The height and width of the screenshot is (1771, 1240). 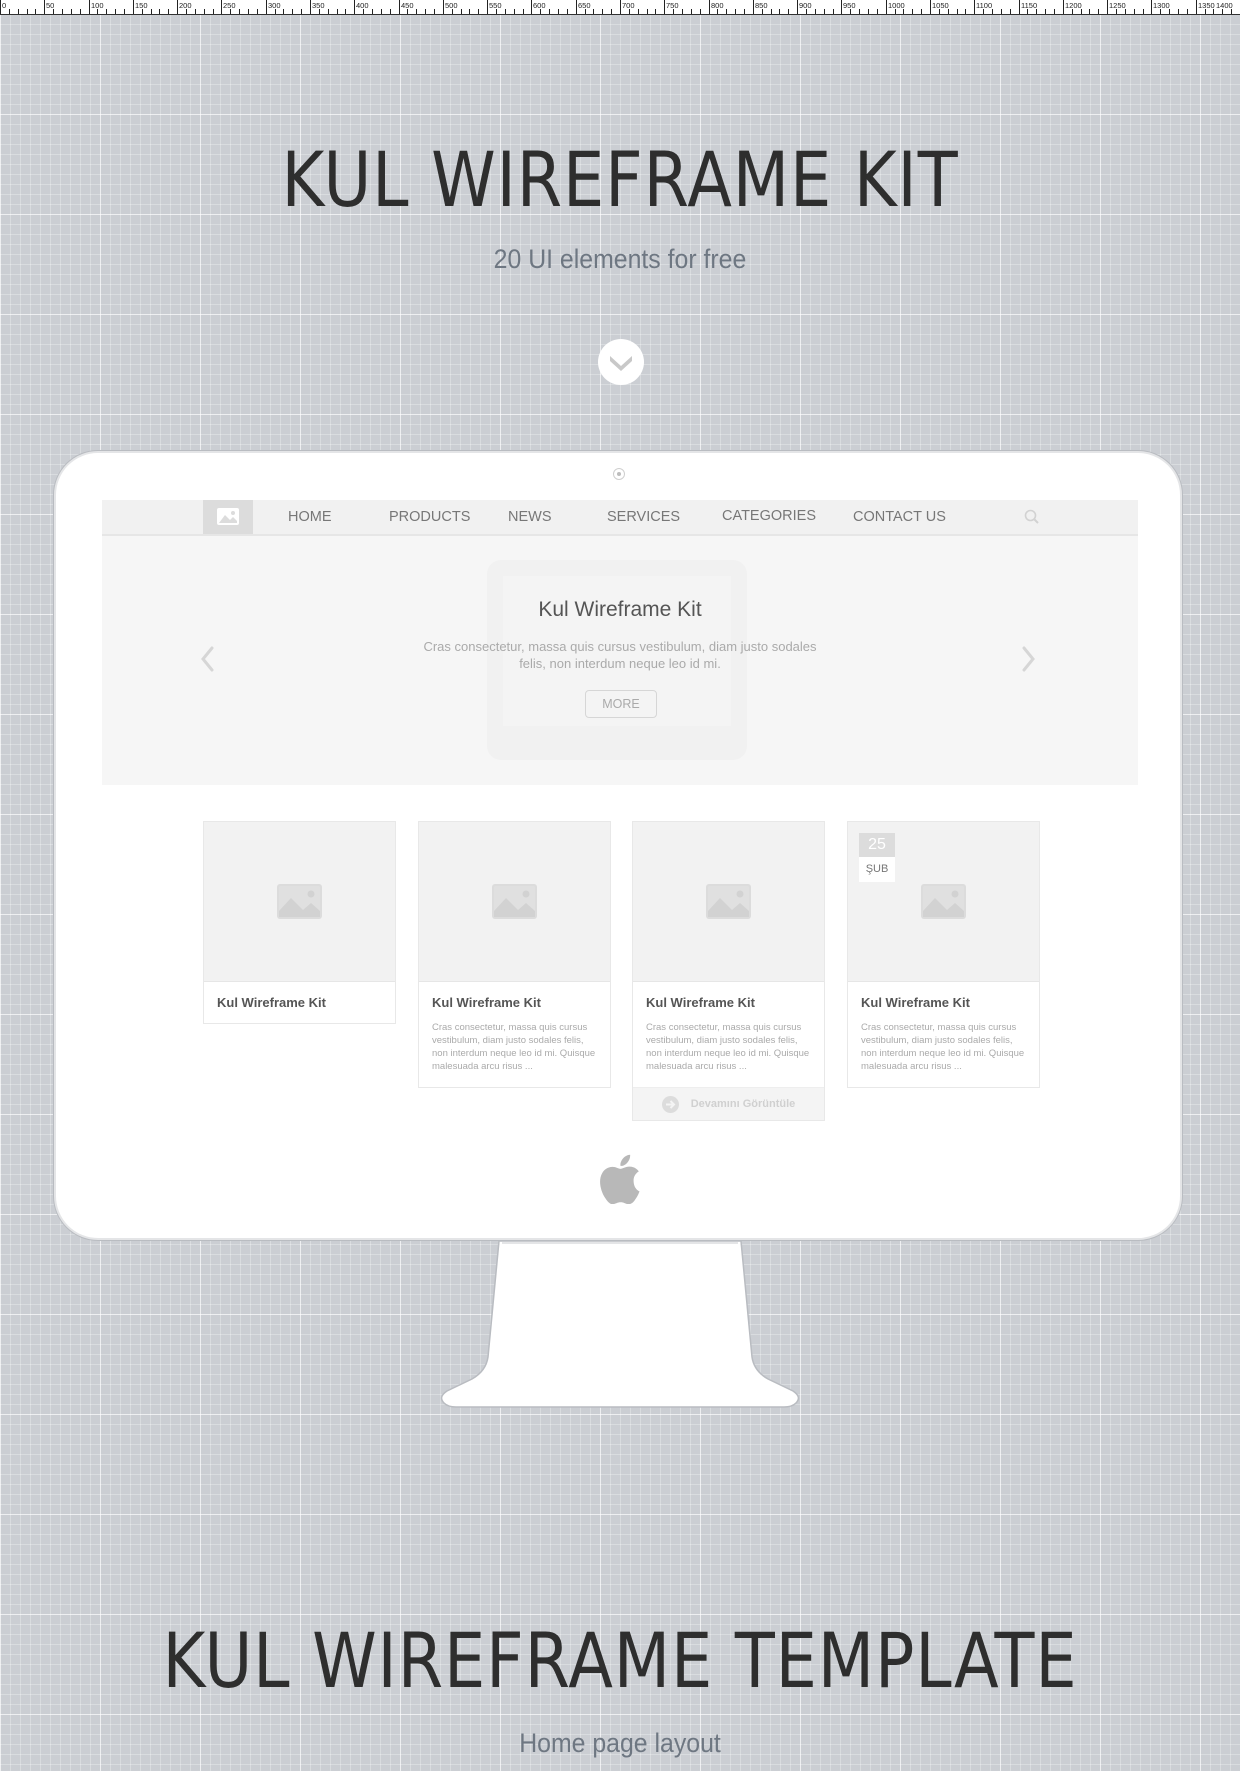 What do you see at coordinates (429, 517) in the screenshot?
I see `nav-item-products: PRODUCTS` at bounding box center [429, 517].